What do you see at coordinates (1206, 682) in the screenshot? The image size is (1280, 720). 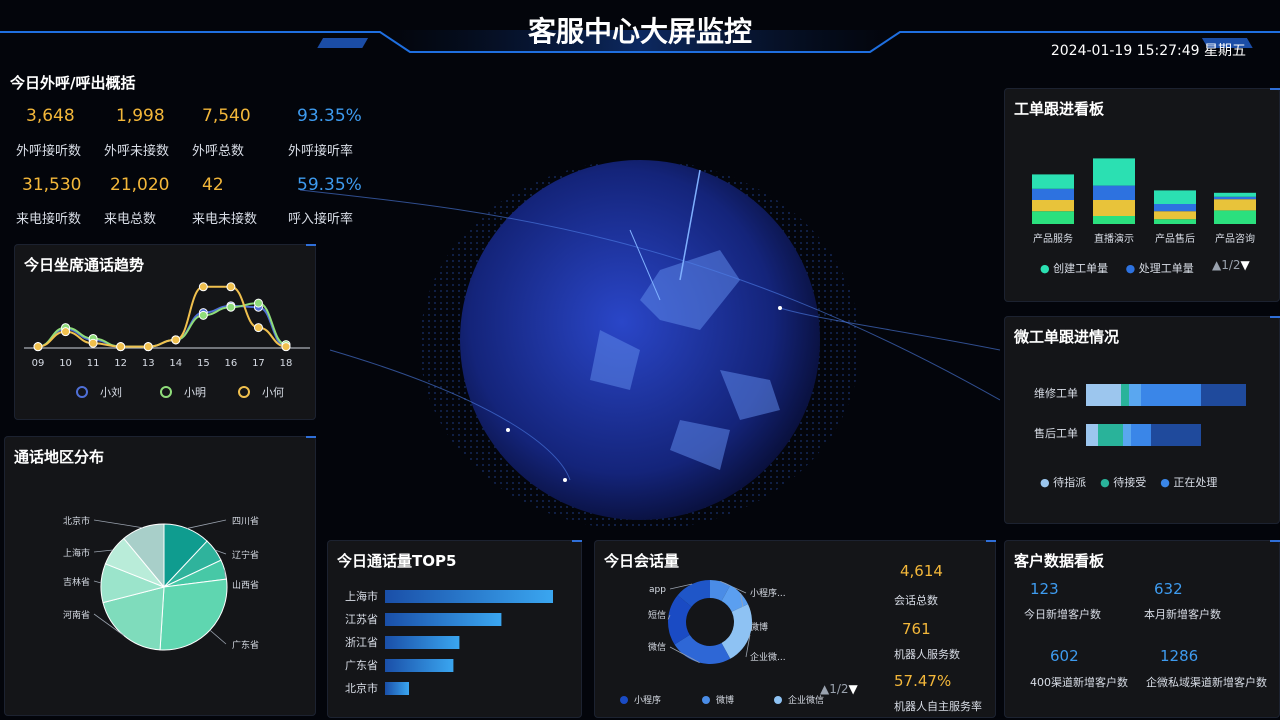 I see `wecom-label: 企微私域渠道新增客户数` at bounding box center [1206, 682].